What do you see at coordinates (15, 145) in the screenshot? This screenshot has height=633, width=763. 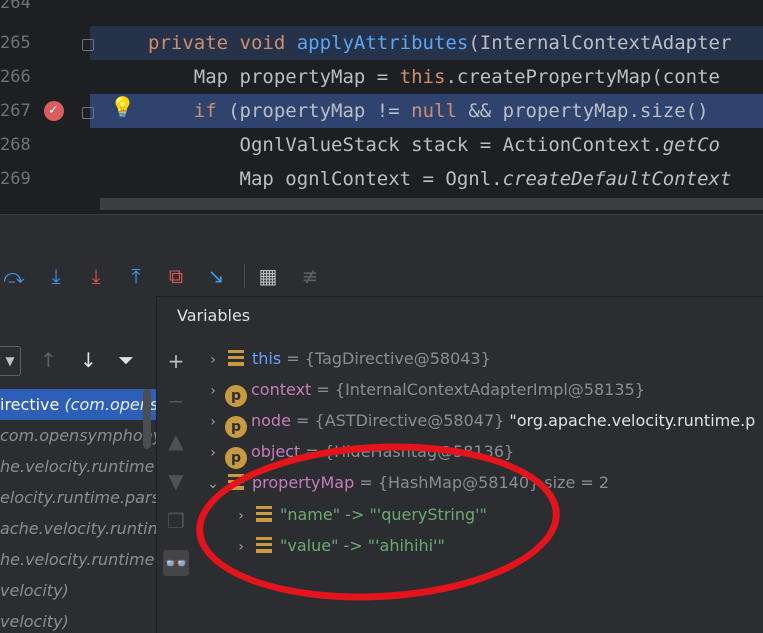 I see `line-number: 268` at bounding box center [15, 145].